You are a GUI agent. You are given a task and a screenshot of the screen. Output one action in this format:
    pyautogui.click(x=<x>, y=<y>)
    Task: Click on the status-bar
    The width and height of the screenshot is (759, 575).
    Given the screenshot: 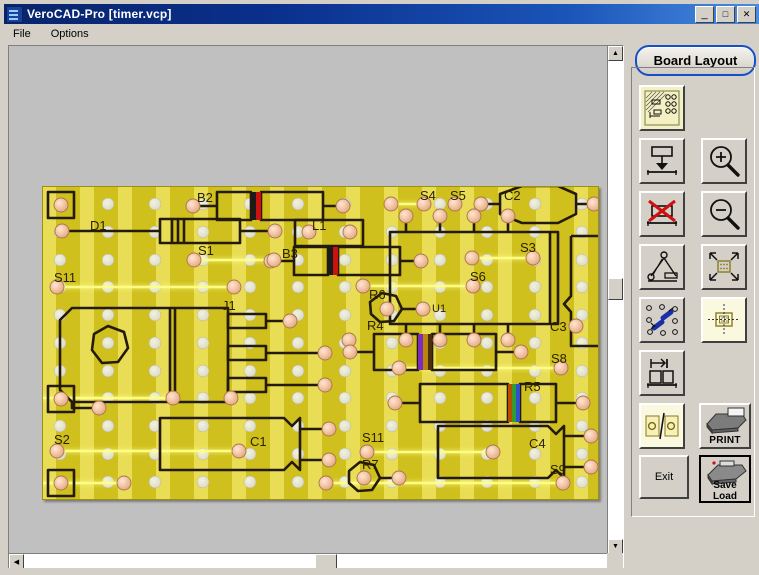 What is the action you would take?
    pyautogui.click(x=381, y=569)
    